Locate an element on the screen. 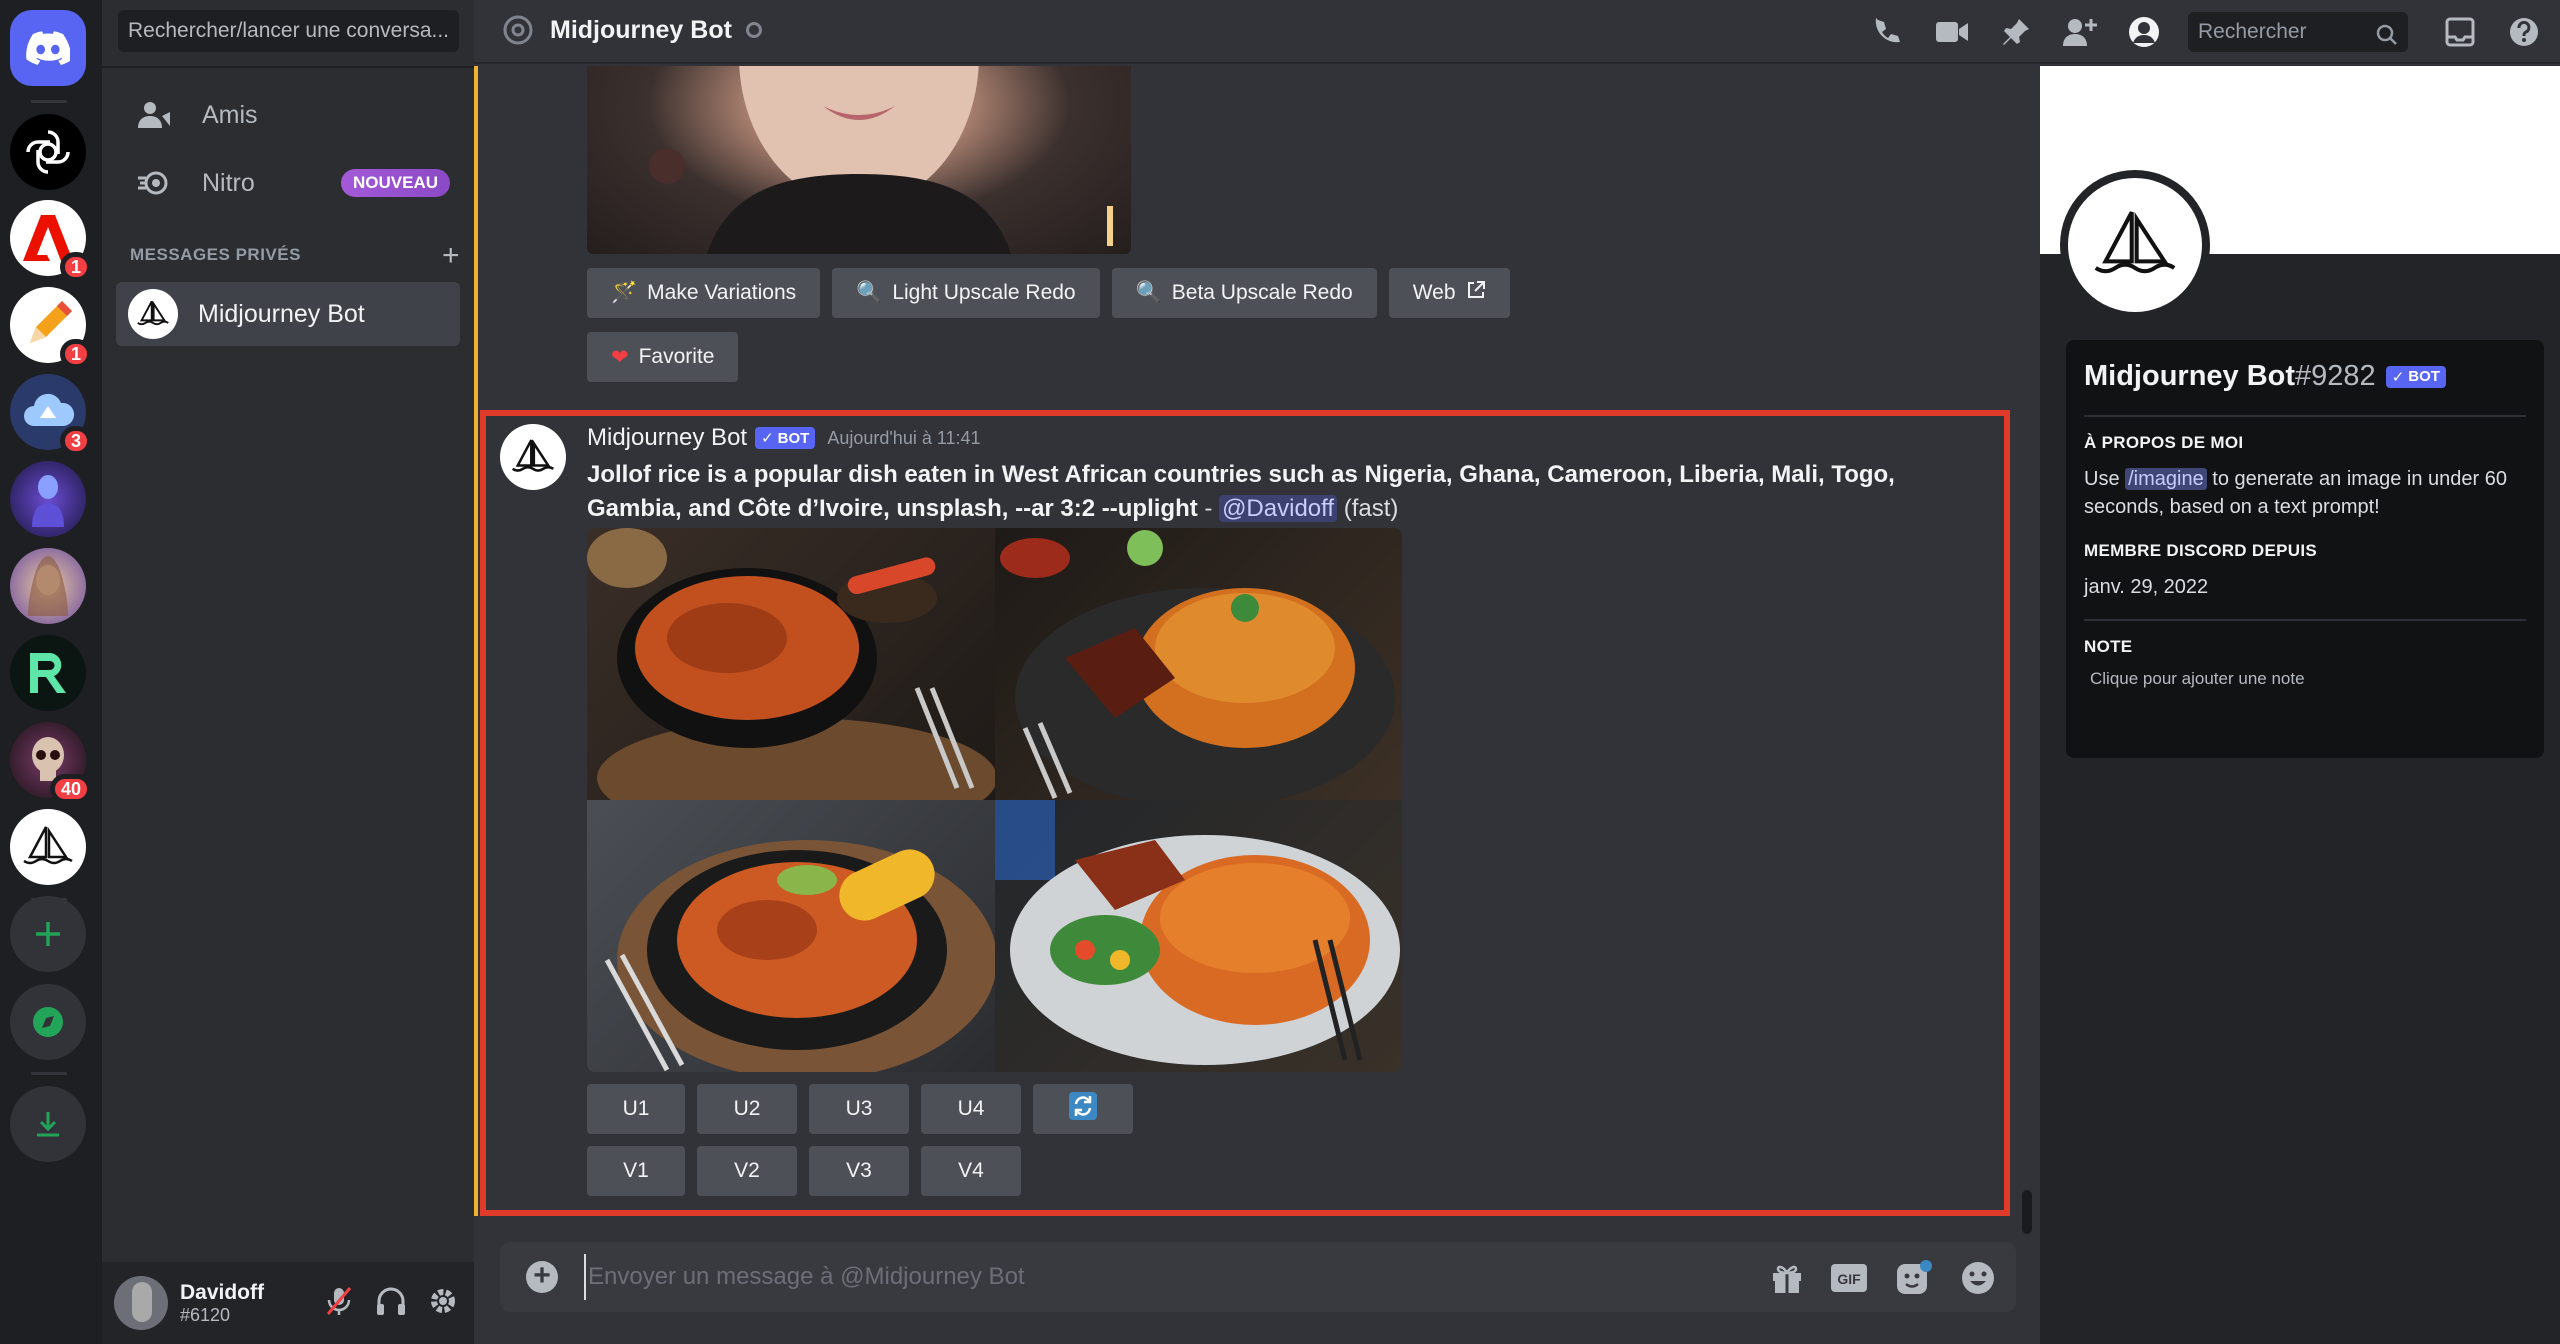 Image resolution: width=2560 pixels, height=1344 pixels. explore-servers-icon is located at coordinates (48, 1022).